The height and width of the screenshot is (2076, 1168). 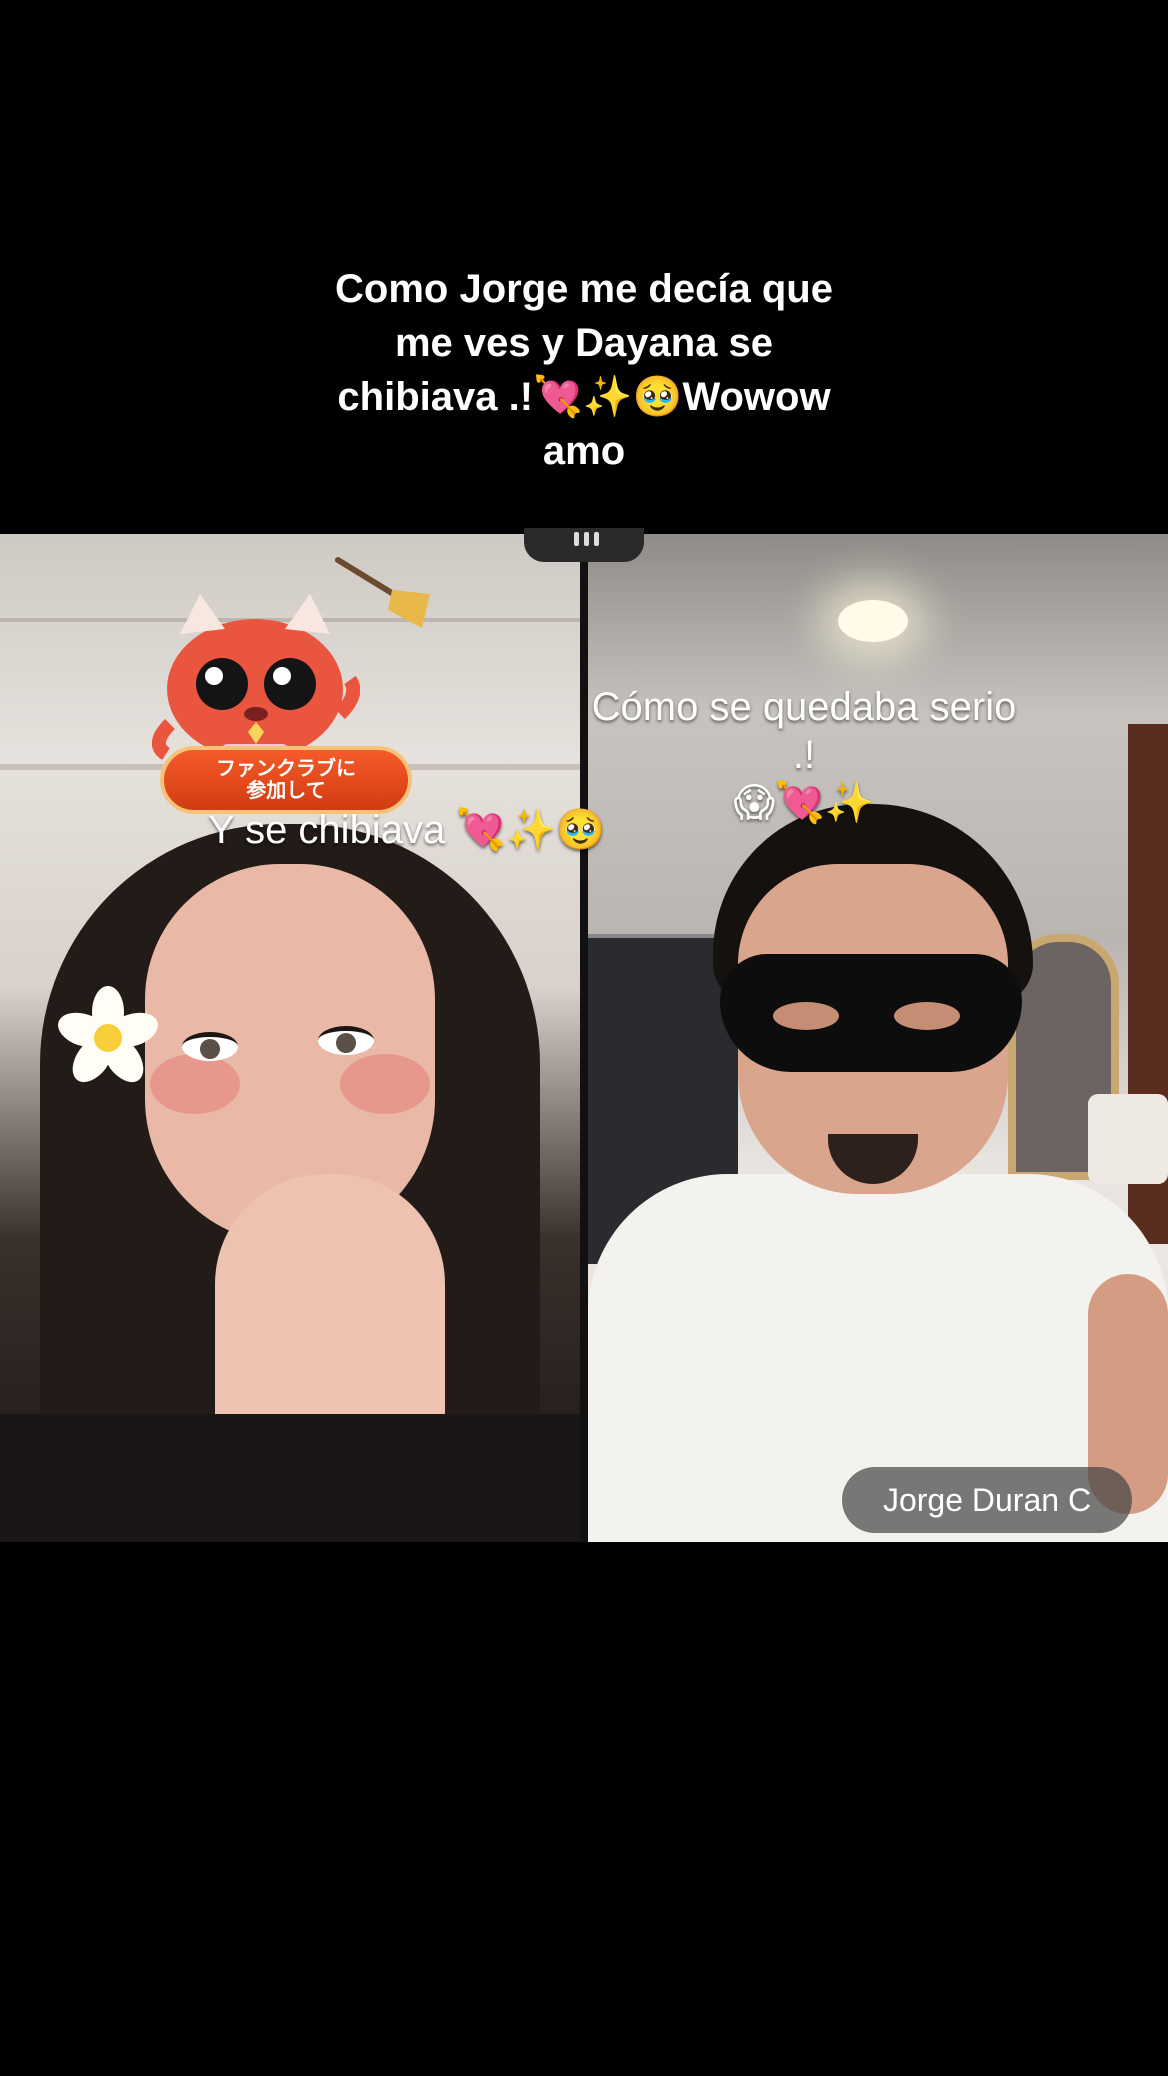 What do you see at coordinates (108, 1034) in the screenshot?
I see `plumeria-flower-icon` at bounding box center [108, 1034].